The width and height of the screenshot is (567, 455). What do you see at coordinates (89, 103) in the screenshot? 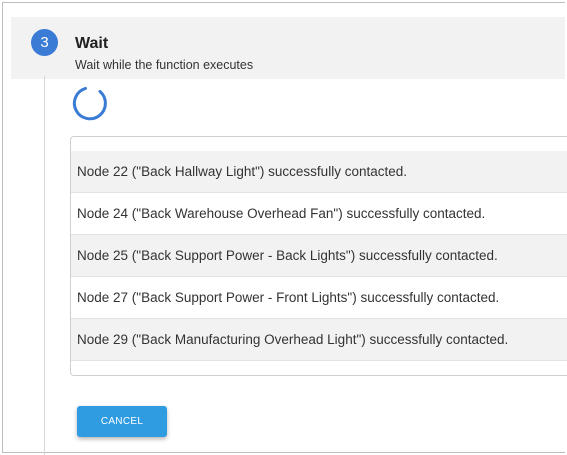
I see `loading-spinner-icon` at bounding box center [89, 103].